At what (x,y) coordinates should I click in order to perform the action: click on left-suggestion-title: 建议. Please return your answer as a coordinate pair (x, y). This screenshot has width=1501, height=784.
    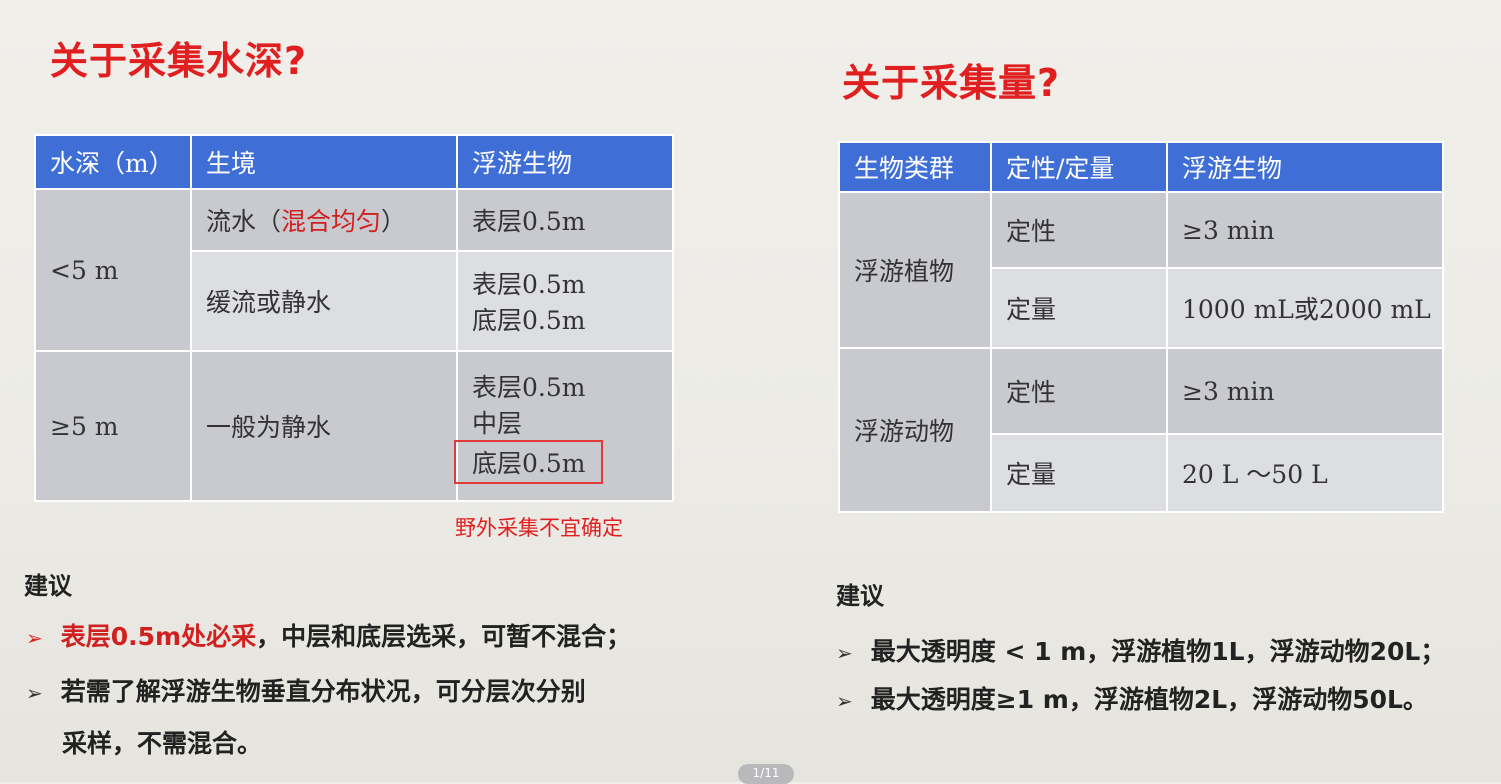
    Looking at the image, I should click on (48, 586).